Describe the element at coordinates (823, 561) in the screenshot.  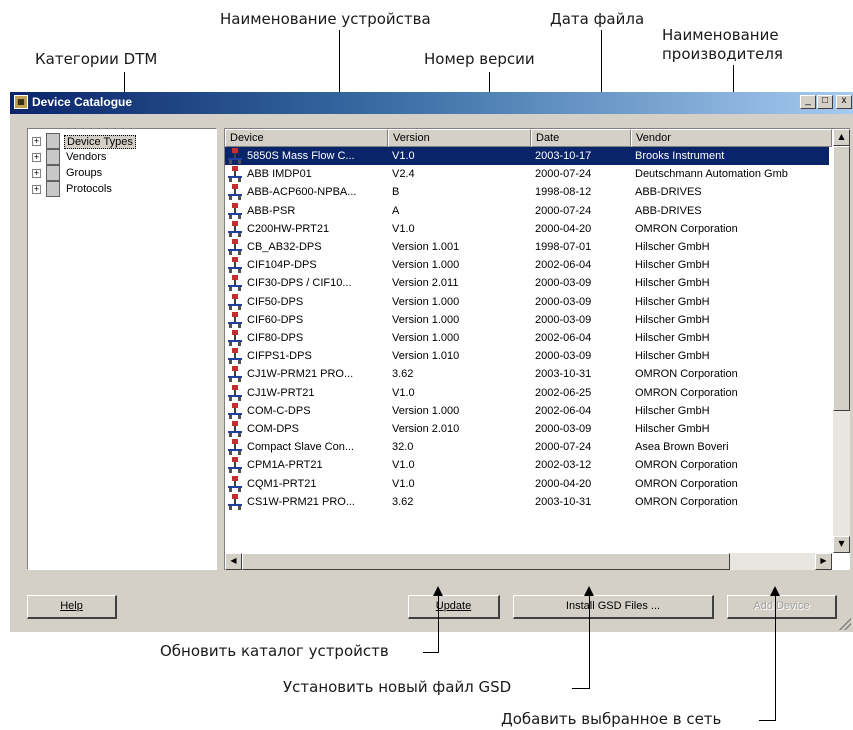
I see `scroll-right-arrow-icon: ▶` at that location.